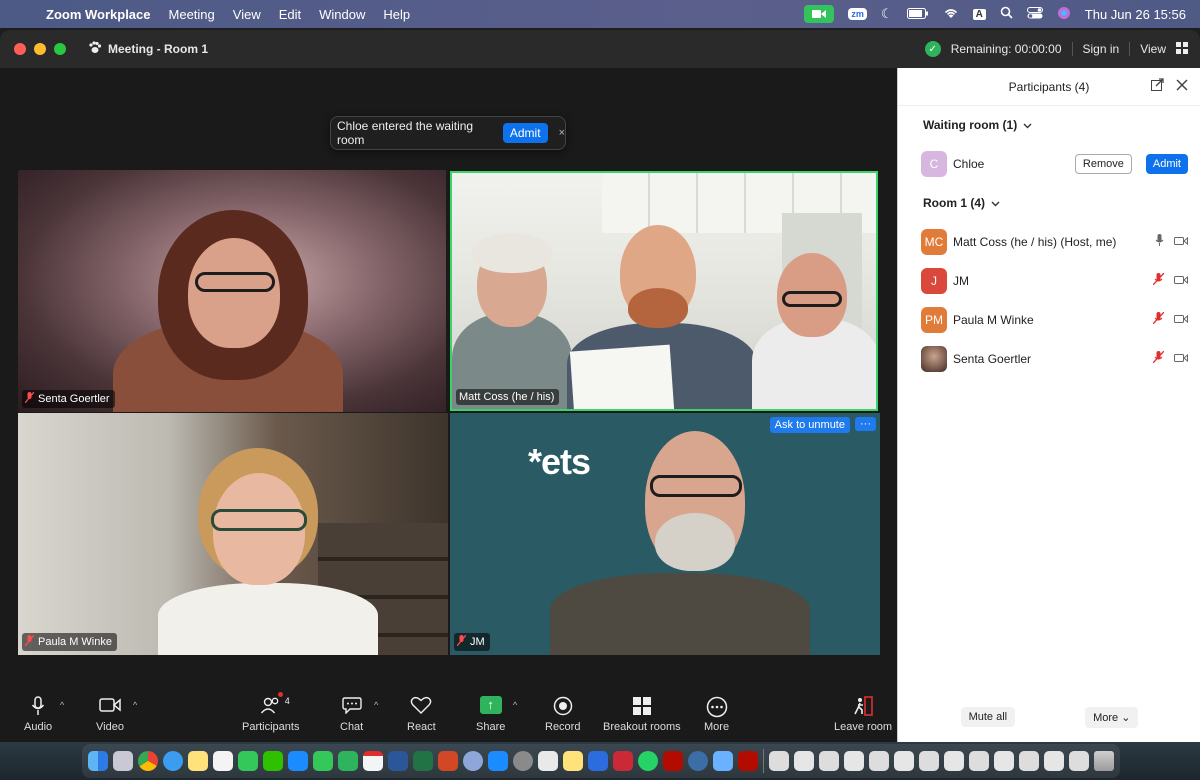 The height and width of the screenshot is (780, 1200). Describe the element at coordinates (562, 714) in the screenshot. I see `record-button: Record` at that location.